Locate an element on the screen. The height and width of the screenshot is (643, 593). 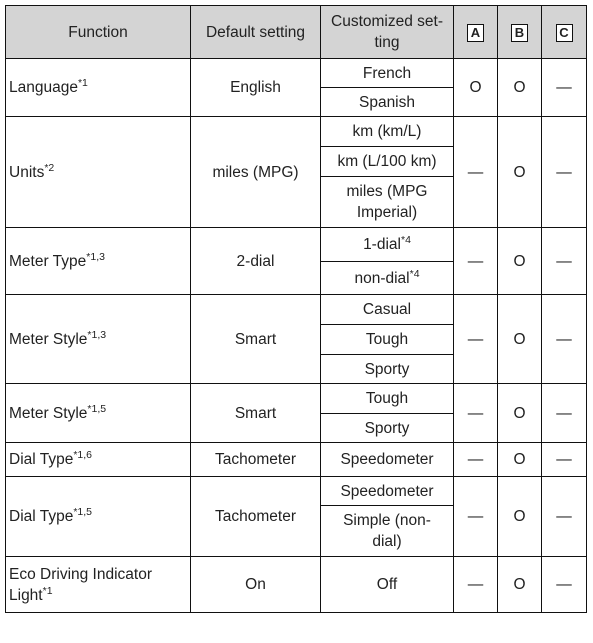
table-row: Dial Type*1,6 Tachometer Speedometer — O — is located at coordinates (296, 459).